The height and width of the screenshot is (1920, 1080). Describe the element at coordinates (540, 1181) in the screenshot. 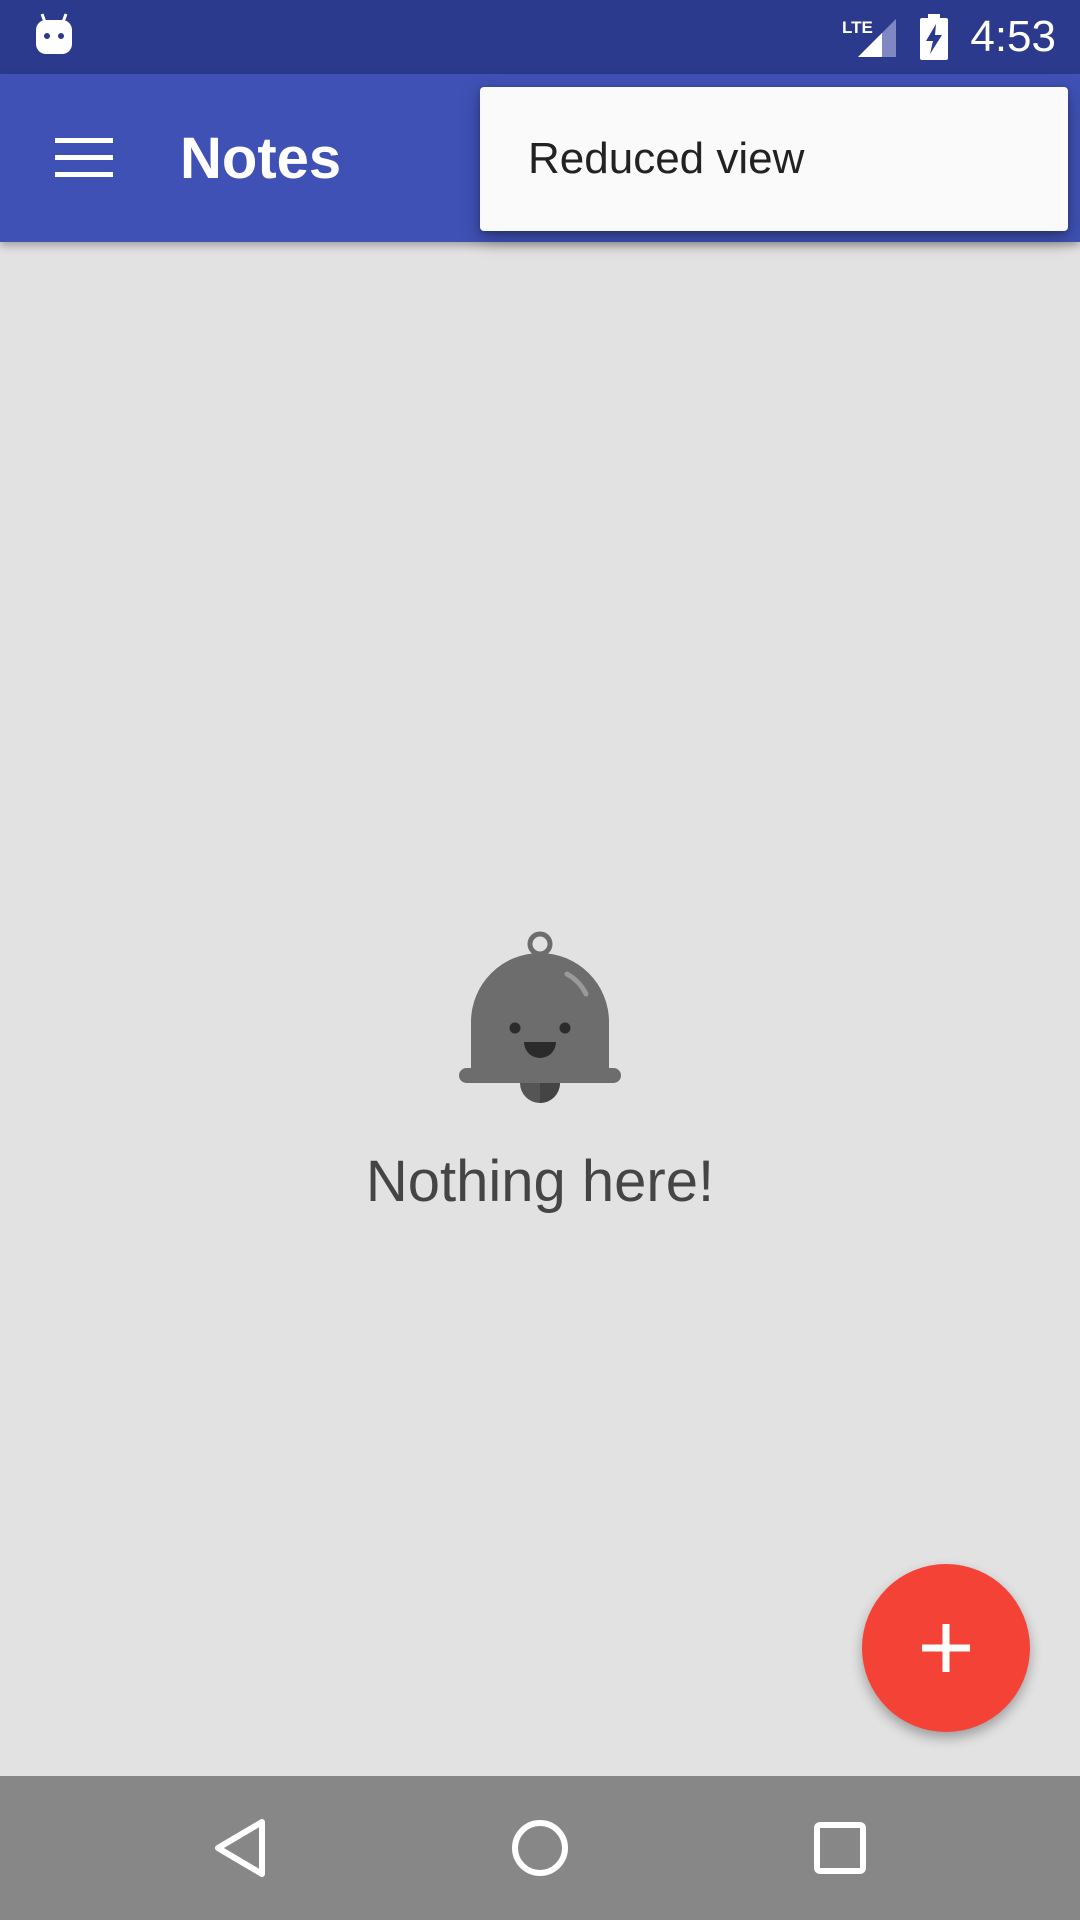

I see `empty-state-message: Nothing here!` at that location.